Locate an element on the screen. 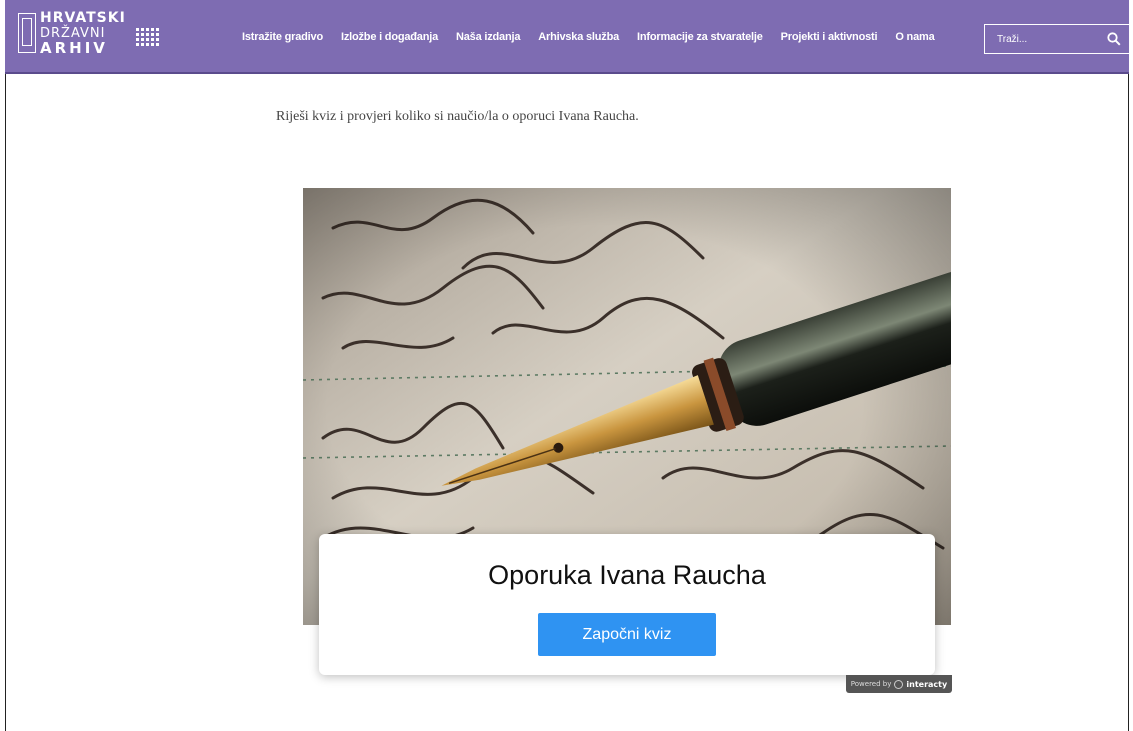  search-box is located at coordinates (1057, 39).